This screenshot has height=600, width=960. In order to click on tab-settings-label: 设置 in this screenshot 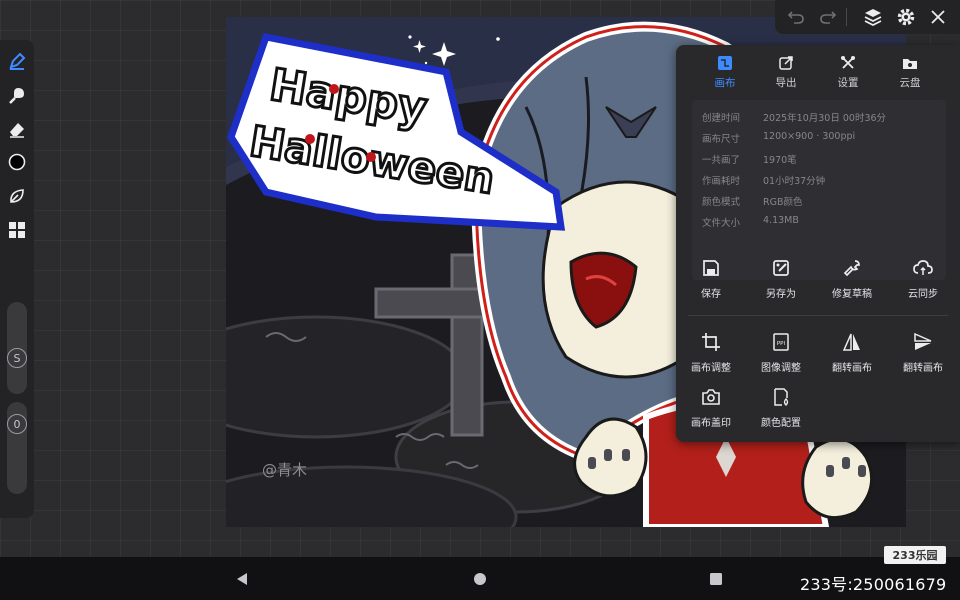, I will do `click(848, 83)`.